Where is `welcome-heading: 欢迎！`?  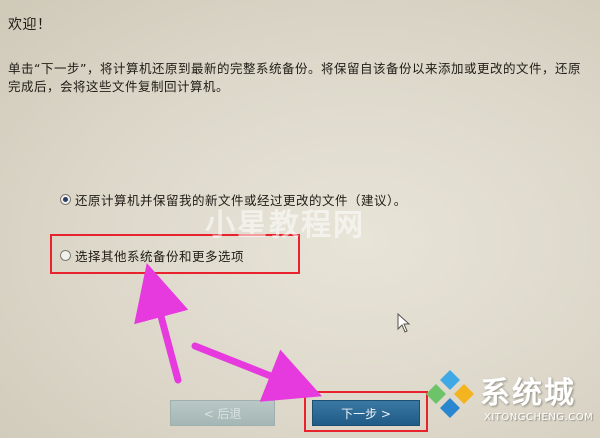 welcome-heading: 欢迎！ is located at coordinates (30, 25).